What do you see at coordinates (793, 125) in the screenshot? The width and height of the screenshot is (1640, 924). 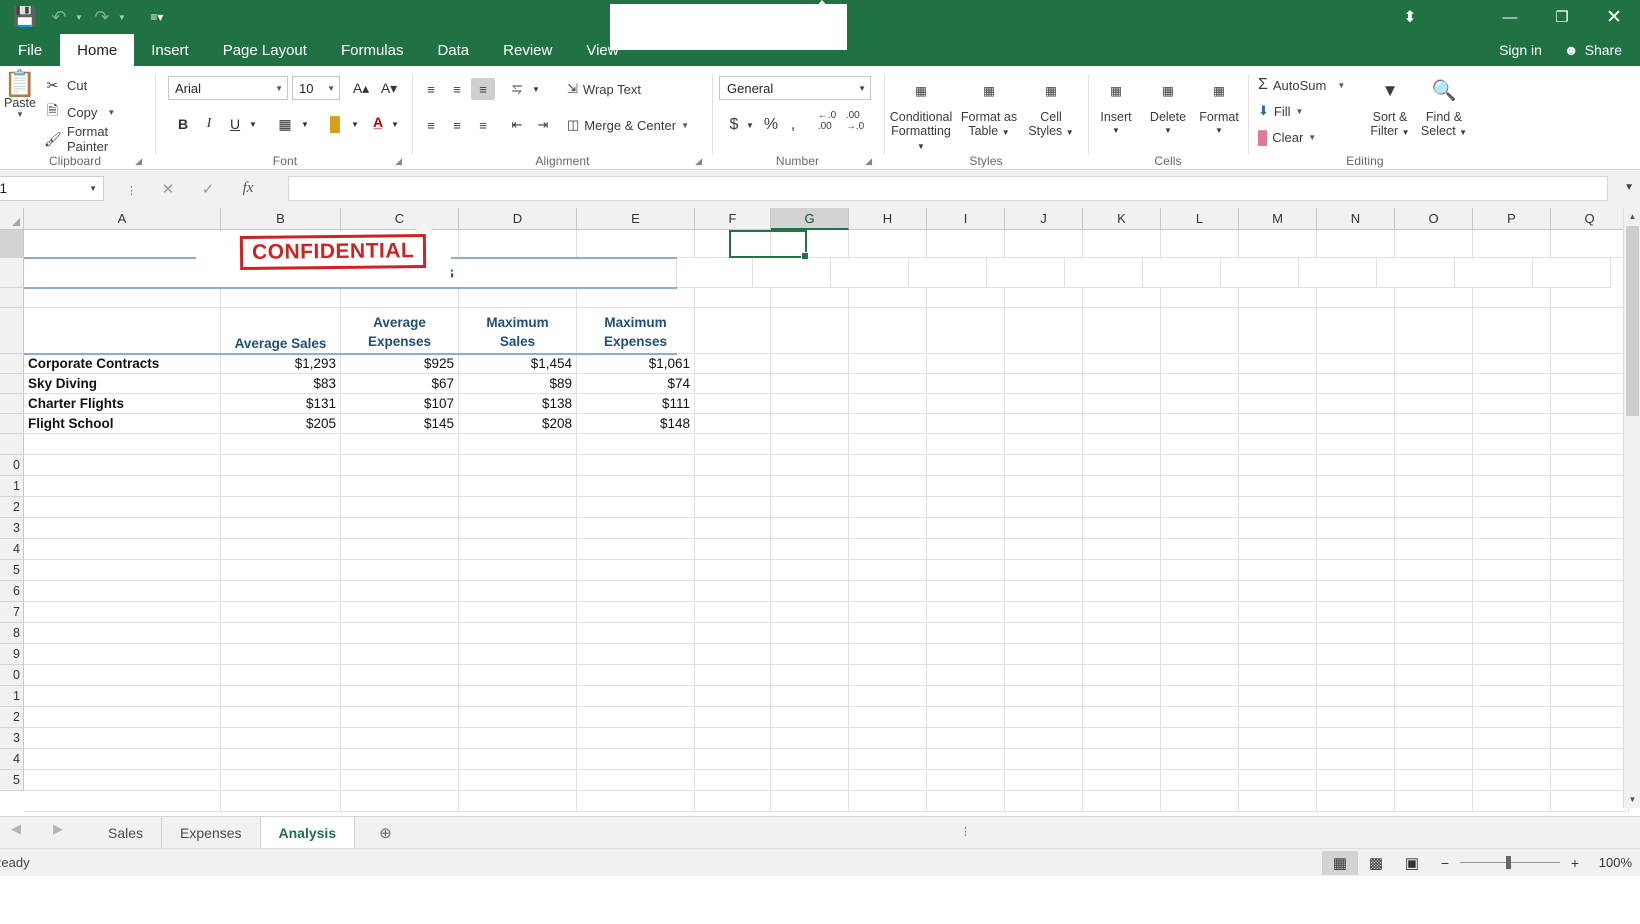 I see `comma-style-icon: ,` at bounding box center [793, 125].